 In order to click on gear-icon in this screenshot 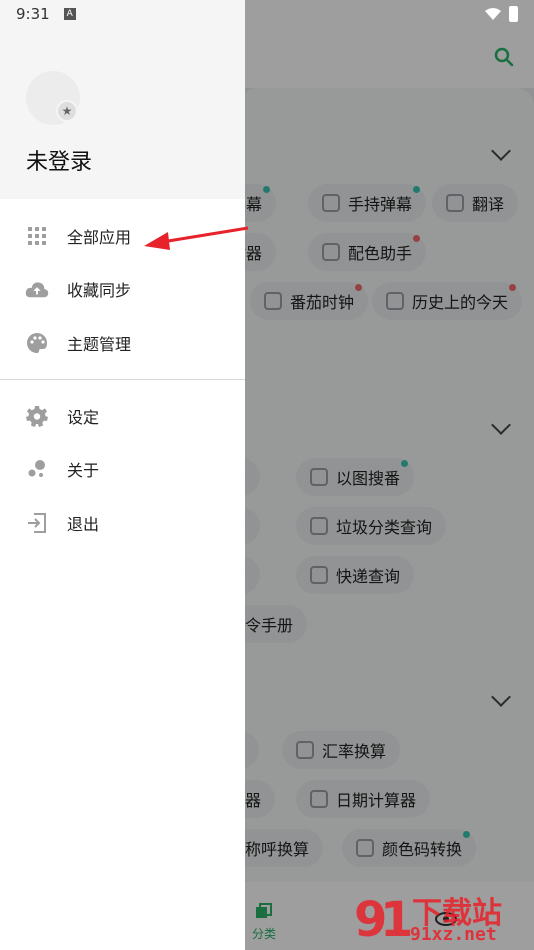, I will do `click(37, 416)`.